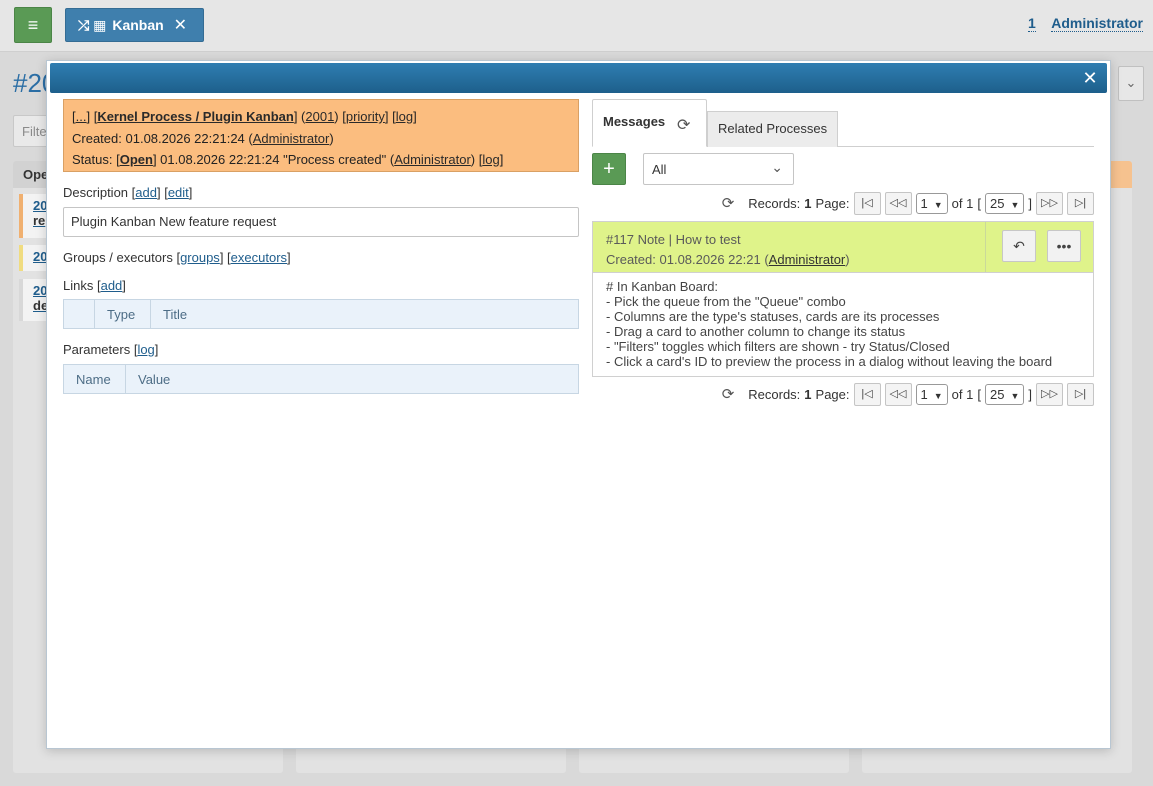 The image size is (1153, 786). Describe the element at coordinates (97, 138) in the screenshot. I see `created-label: Created:` at that location.